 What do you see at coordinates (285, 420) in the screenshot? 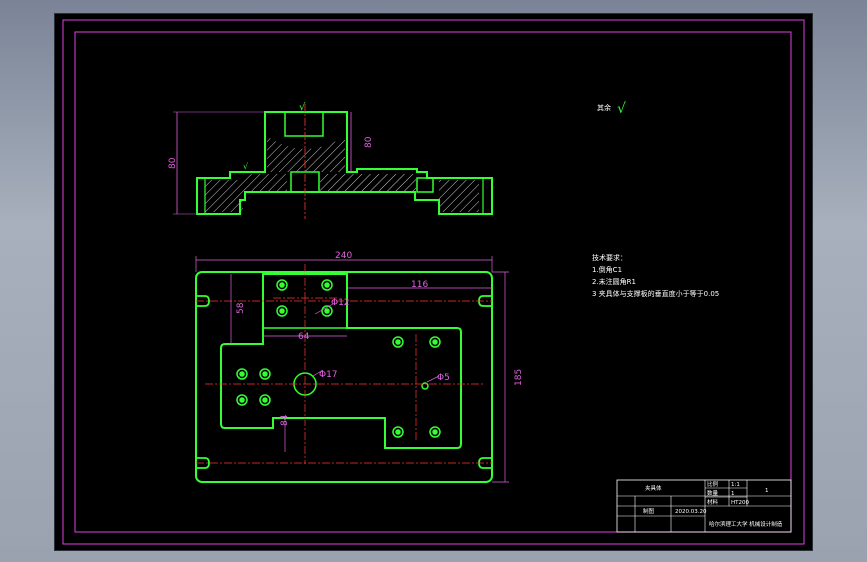
I see `dim-lower-offset: 84` at bounding box center [285, 420].